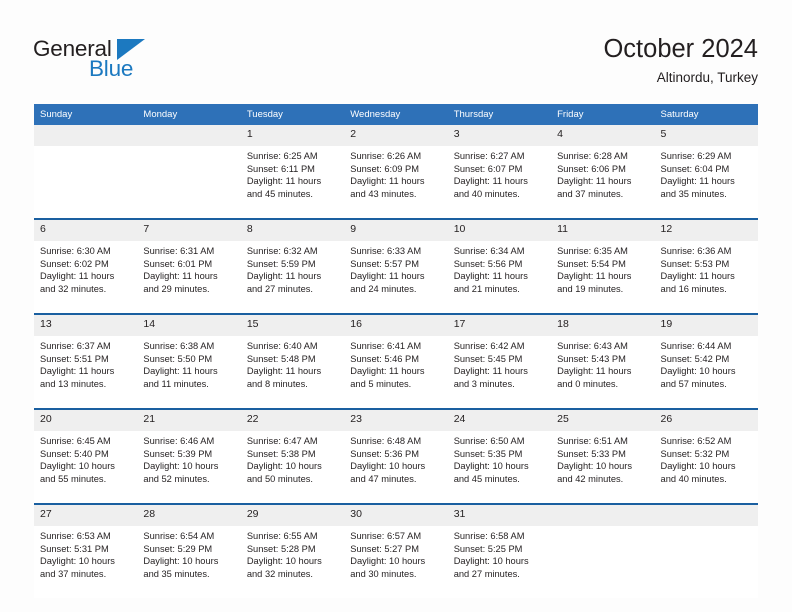  I want to click on column-header-monday: Monday, so click(189, 114).